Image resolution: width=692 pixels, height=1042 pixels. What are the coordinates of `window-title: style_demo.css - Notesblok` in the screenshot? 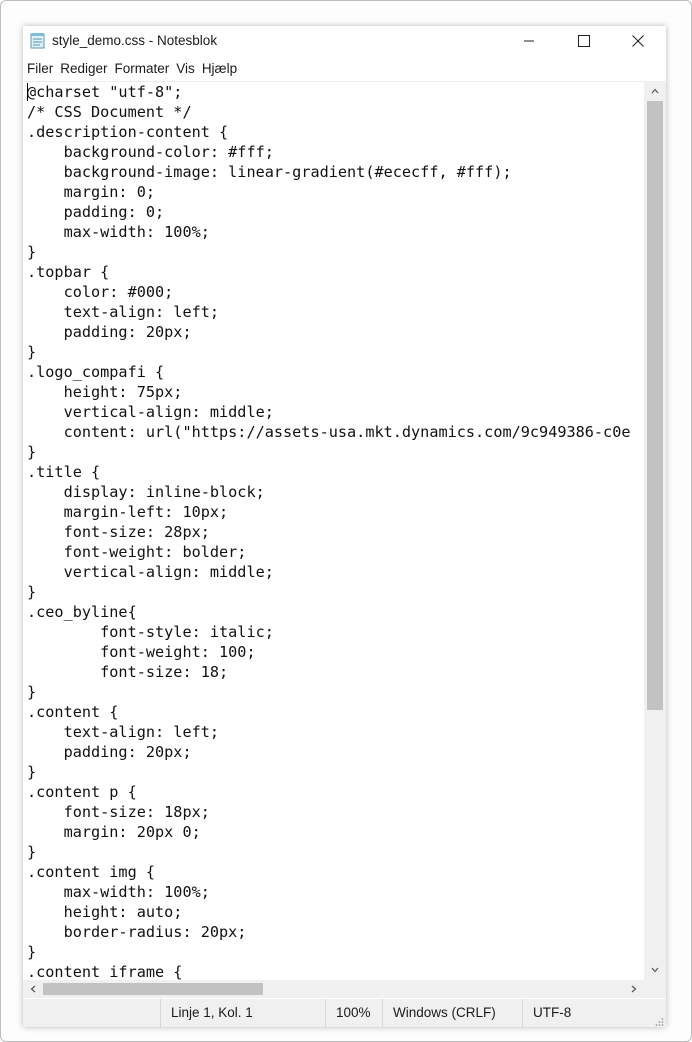 It's located at (135, 40).